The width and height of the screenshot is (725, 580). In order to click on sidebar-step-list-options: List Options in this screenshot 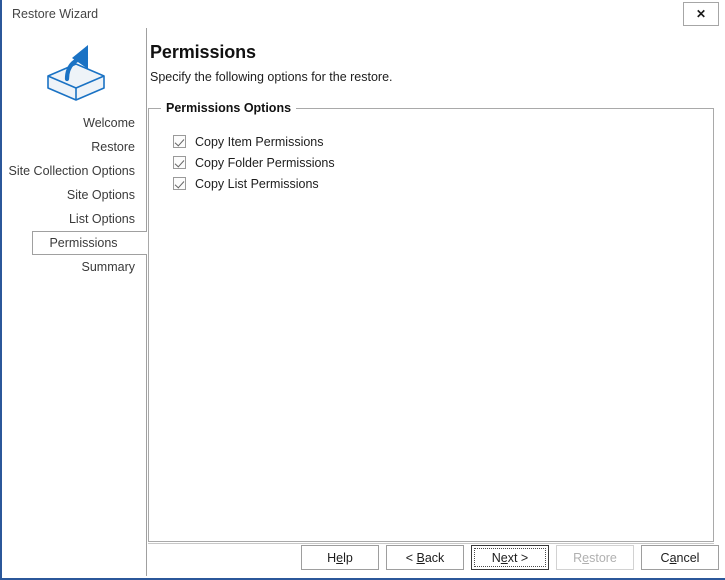, I will do `click(75, 219)`.